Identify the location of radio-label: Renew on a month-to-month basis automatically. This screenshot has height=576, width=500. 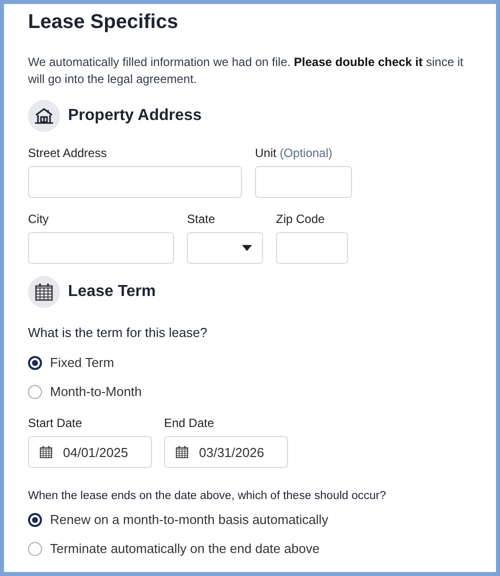
(189, 519).